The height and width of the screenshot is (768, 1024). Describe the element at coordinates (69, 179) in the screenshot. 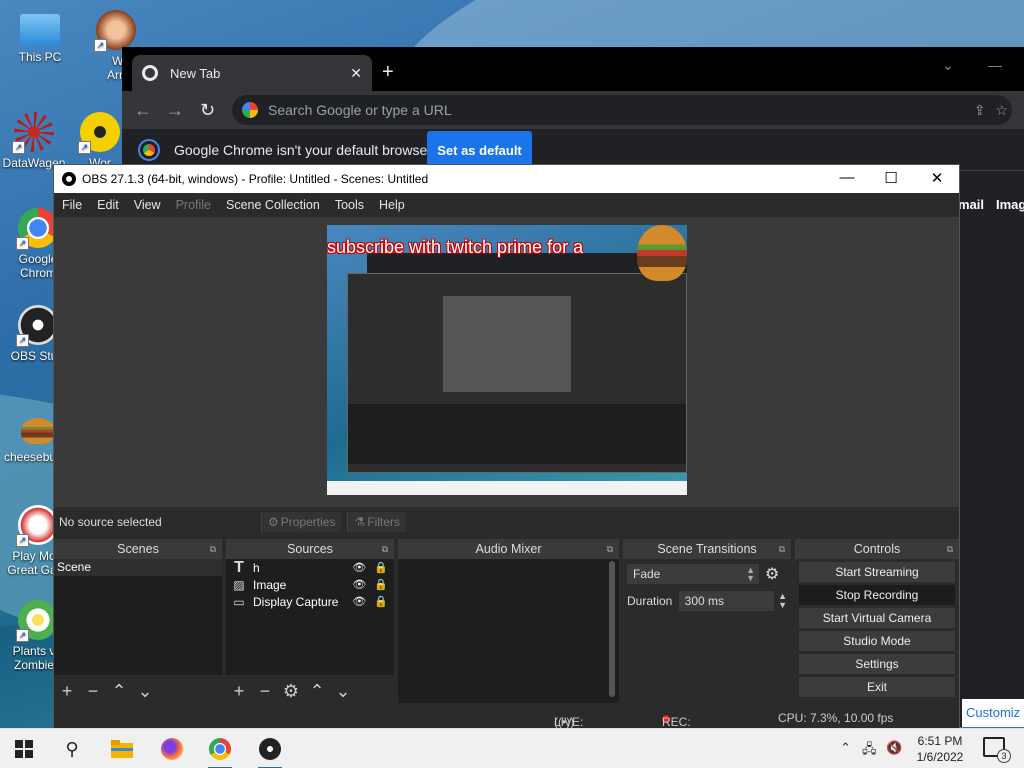

I see `obs-logo-icon` at that location.